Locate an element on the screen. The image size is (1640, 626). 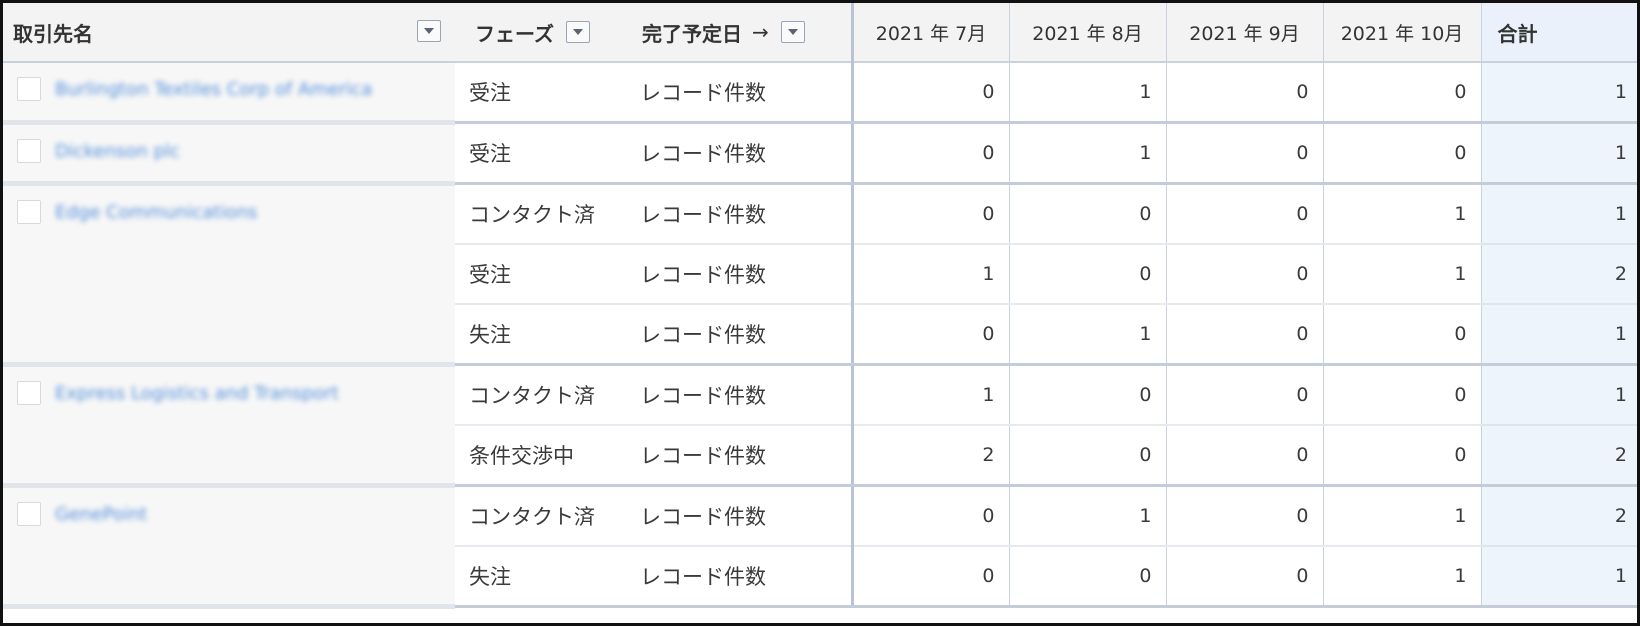
account-name-link: GenePoint is located at coordinates (101, 514).